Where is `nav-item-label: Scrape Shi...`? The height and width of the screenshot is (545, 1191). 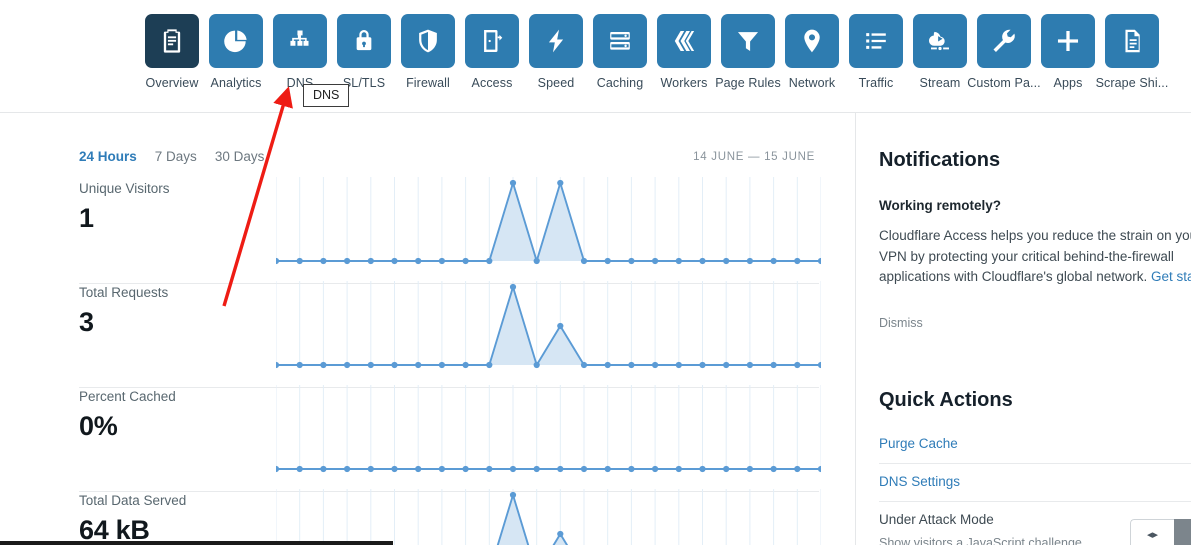
nav-item-label: Scrape Shi... is located at coordinates (1132, 83).